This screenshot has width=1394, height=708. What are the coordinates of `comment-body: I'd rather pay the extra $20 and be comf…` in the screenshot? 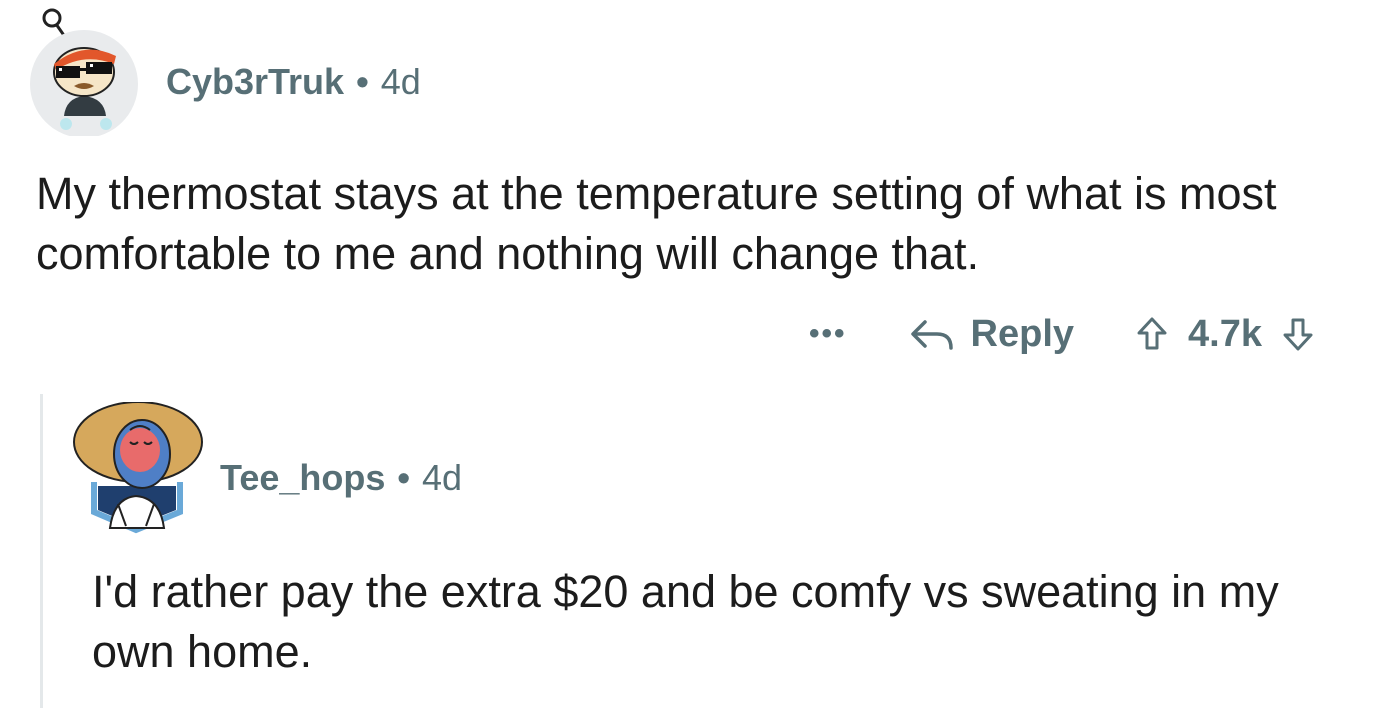 It's located at (685, 621).